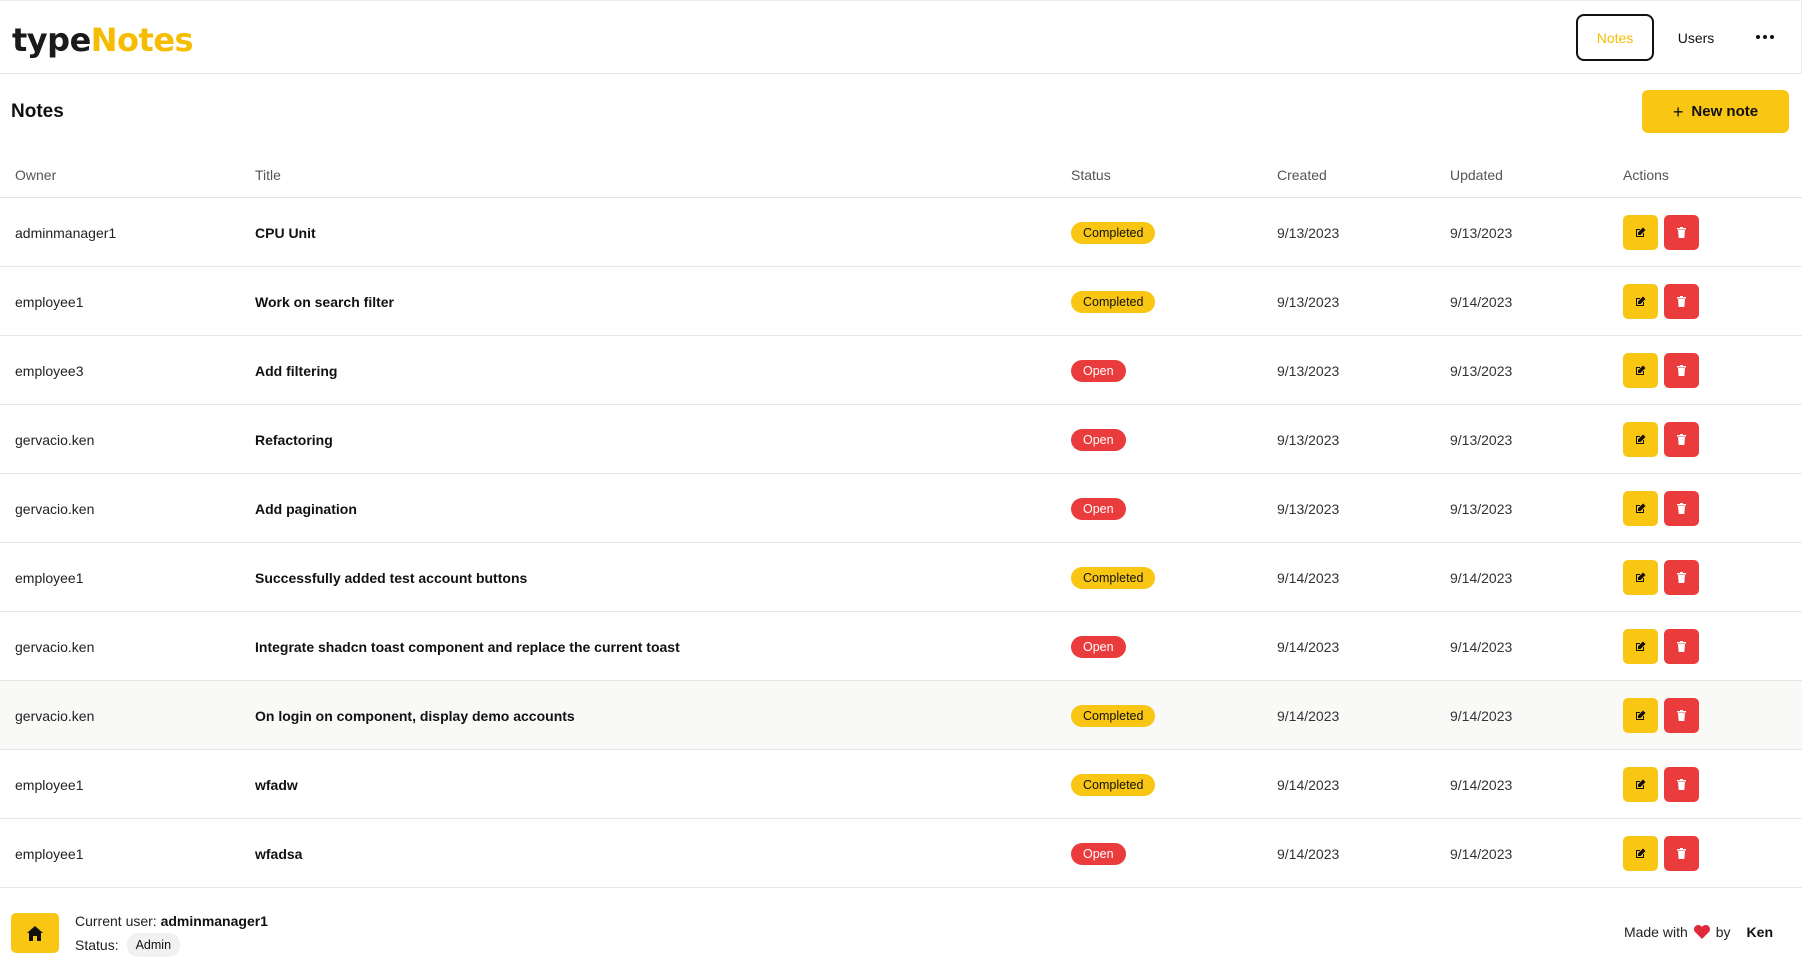 This screenshot has height=968, width=1802. I want to click on current-user-label: Current user:, so click(116, 921).